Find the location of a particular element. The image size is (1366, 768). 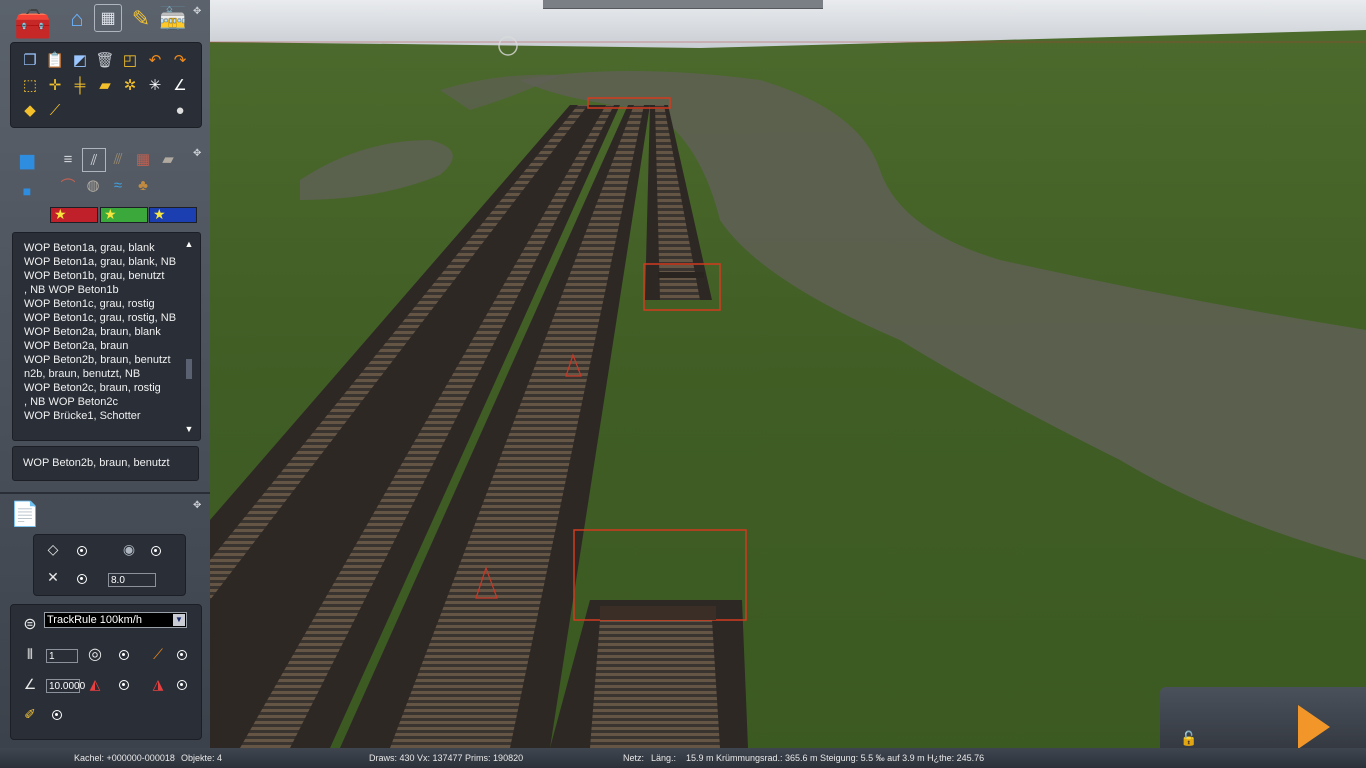

lock-icon: 🔓 is located at coordinates (1189, 740).